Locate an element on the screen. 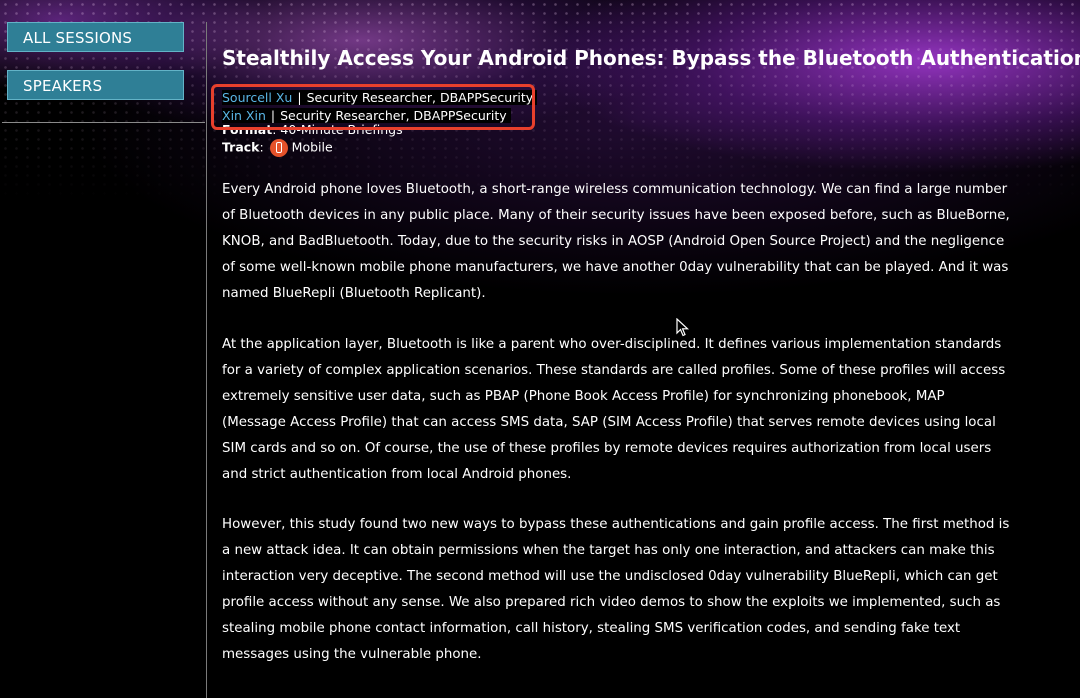 The height and width of the screenshot is (698, 1080). speakers-button: SPEAKERS is located at coordinates (95, 85).